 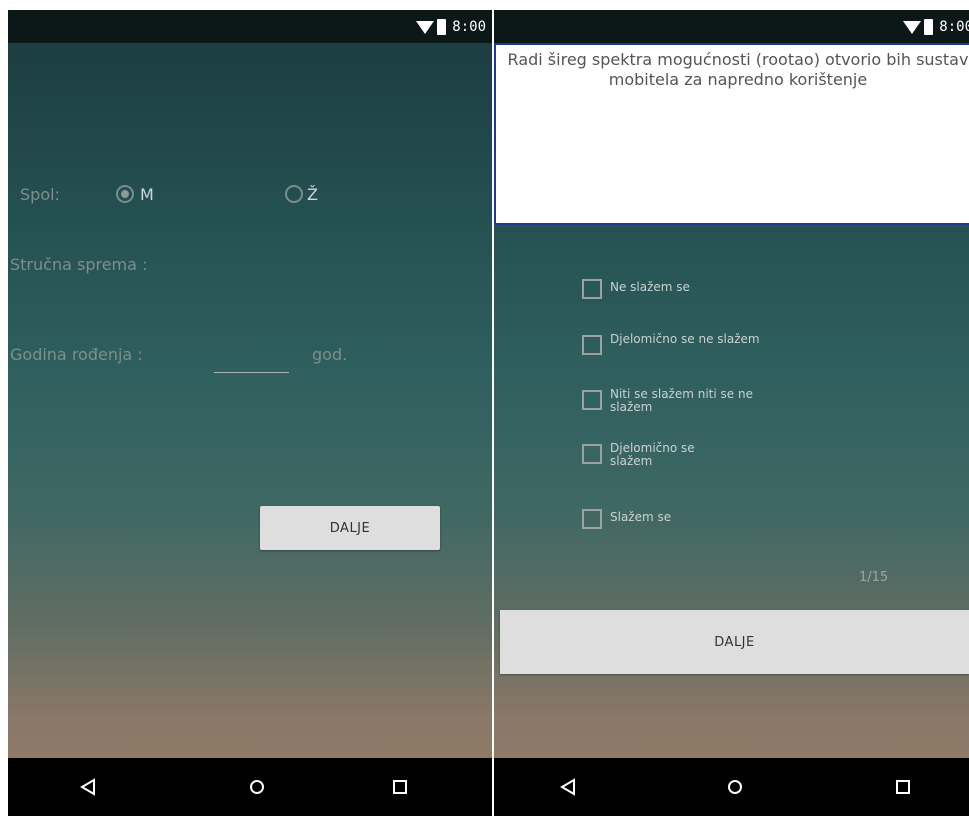 I want to click on option-slazem-se: Slažem se, so click(x=686, y=518).